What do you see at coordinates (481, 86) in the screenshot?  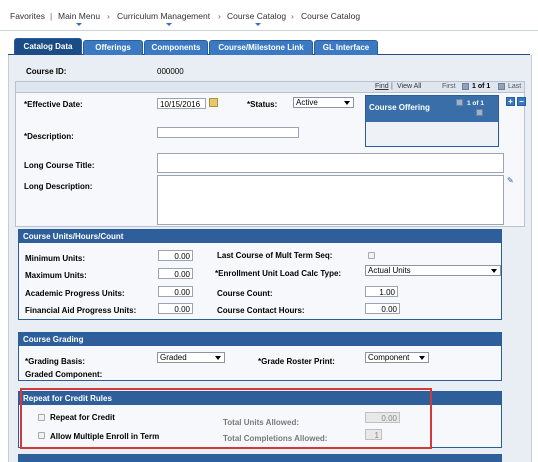 I see `page-info: 1 of 1` at bounding box center [481, 86].